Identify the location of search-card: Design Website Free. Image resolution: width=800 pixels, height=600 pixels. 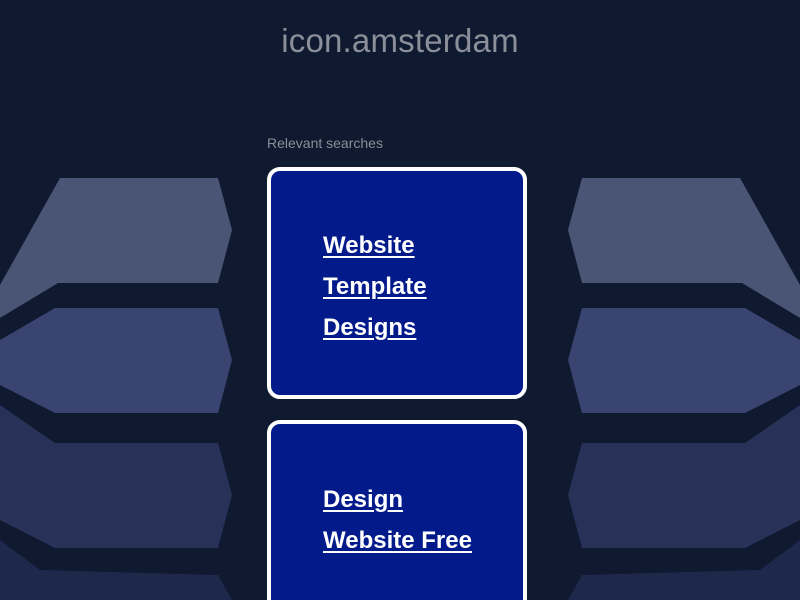
(397, 510).